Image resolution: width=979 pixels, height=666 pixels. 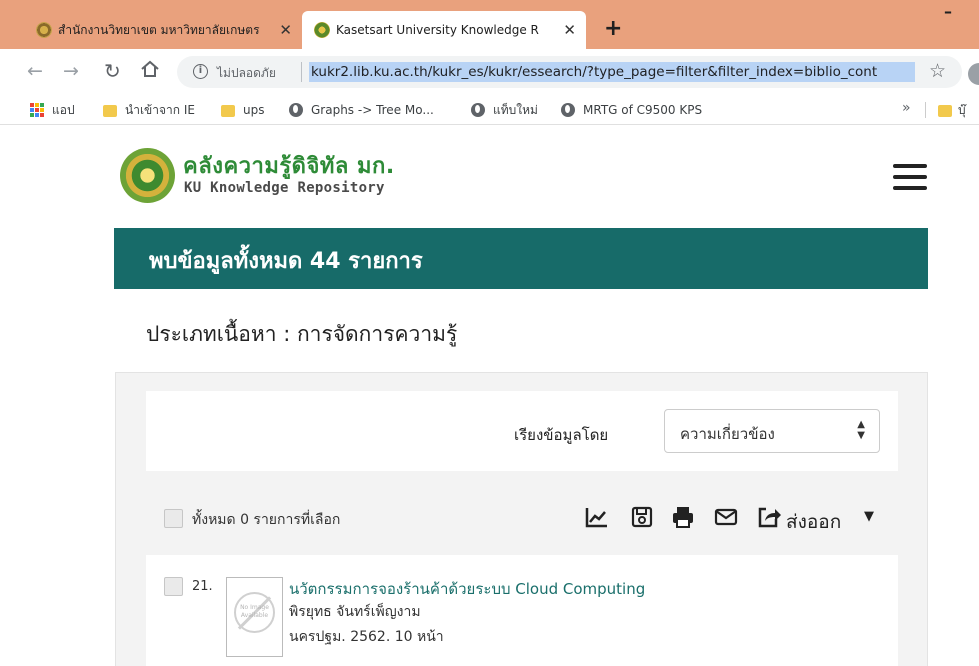 What do you see at coordinates (200, 71) in the screenshot?
I see `info-icon: i` at bounding box center [200, 71].